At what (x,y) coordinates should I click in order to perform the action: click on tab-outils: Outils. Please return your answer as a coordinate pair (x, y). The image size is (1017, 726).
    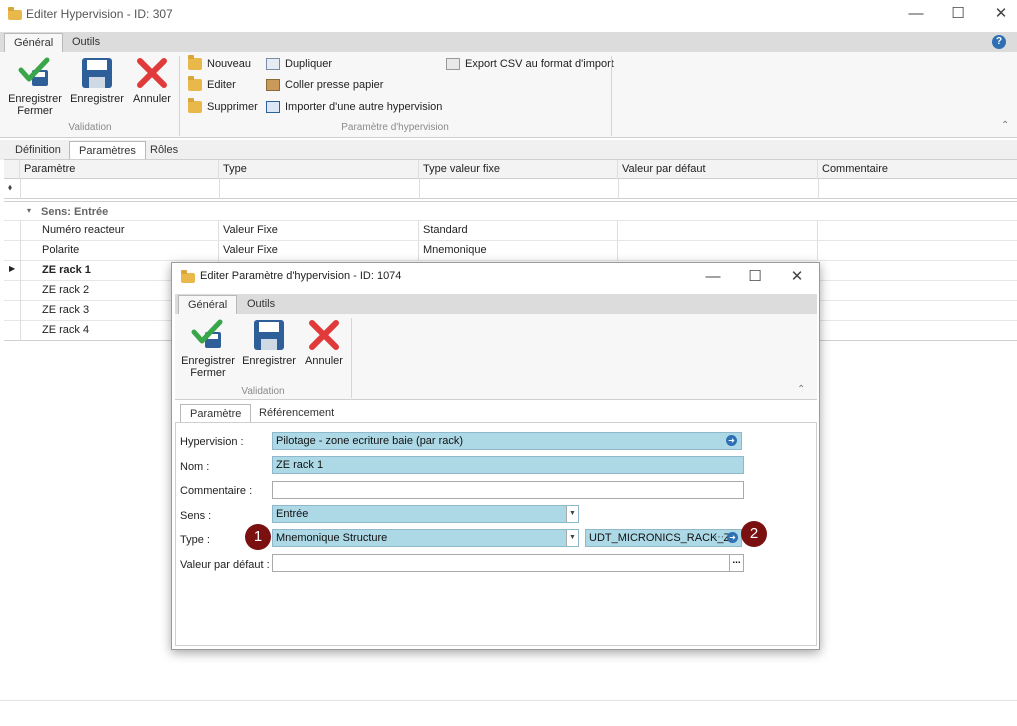
    Looking at the image, I should click on (86, 42).